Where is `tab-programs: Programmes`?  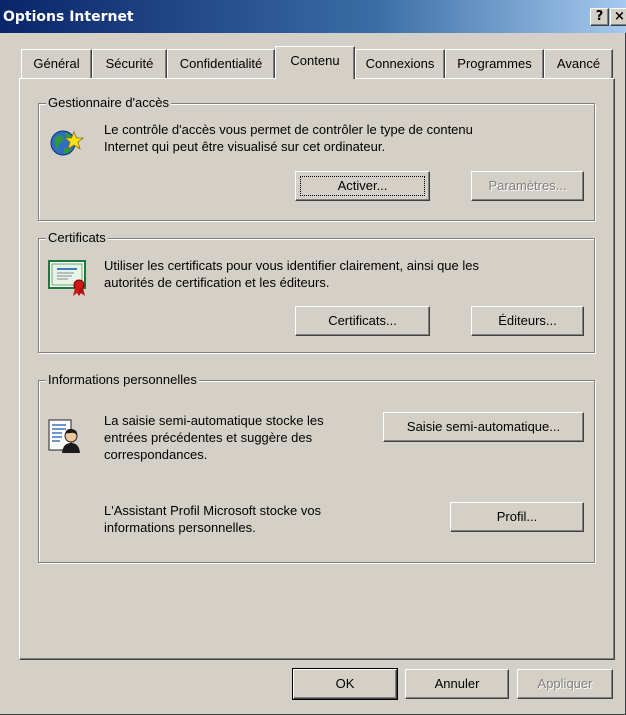
tab-programs: Programmes is located at coordinates (494, 63).